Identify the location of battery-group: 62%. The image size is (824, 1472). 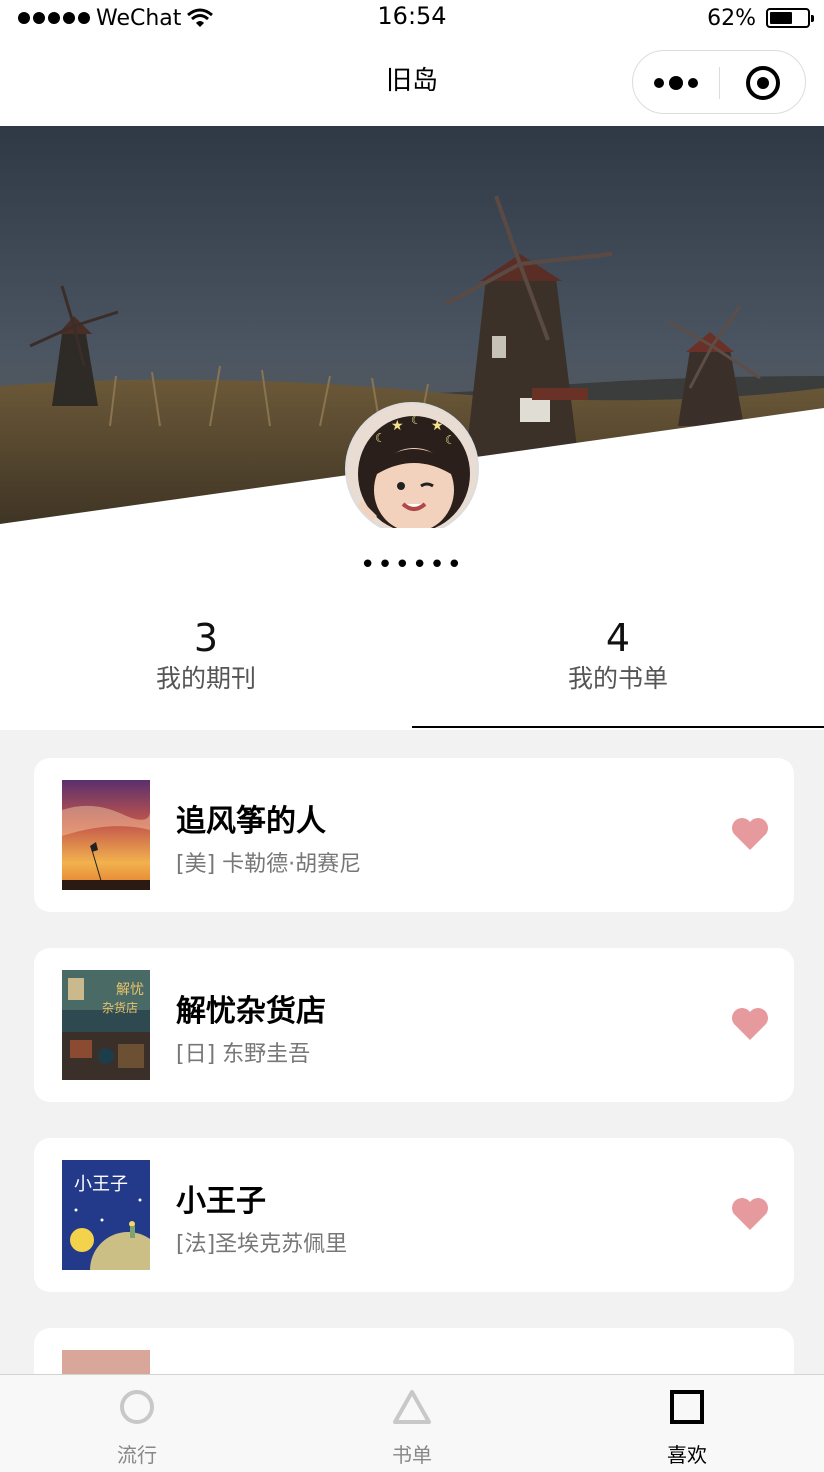
(760, 18).